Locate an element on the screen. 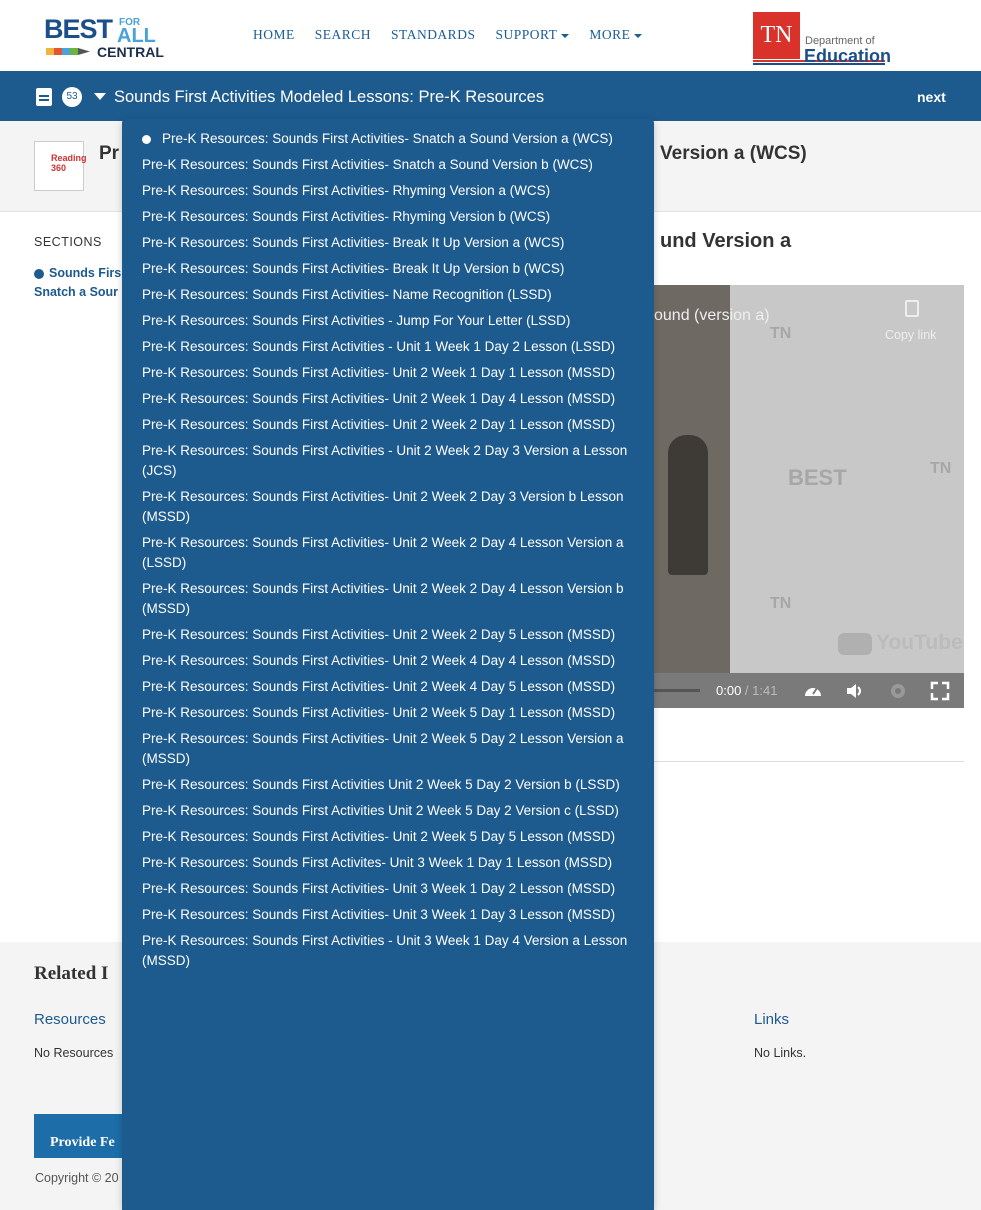 The width and height of the screenshot is (981, 1210). nav-standards: STANDARDS is located at coordinates (433, 35).